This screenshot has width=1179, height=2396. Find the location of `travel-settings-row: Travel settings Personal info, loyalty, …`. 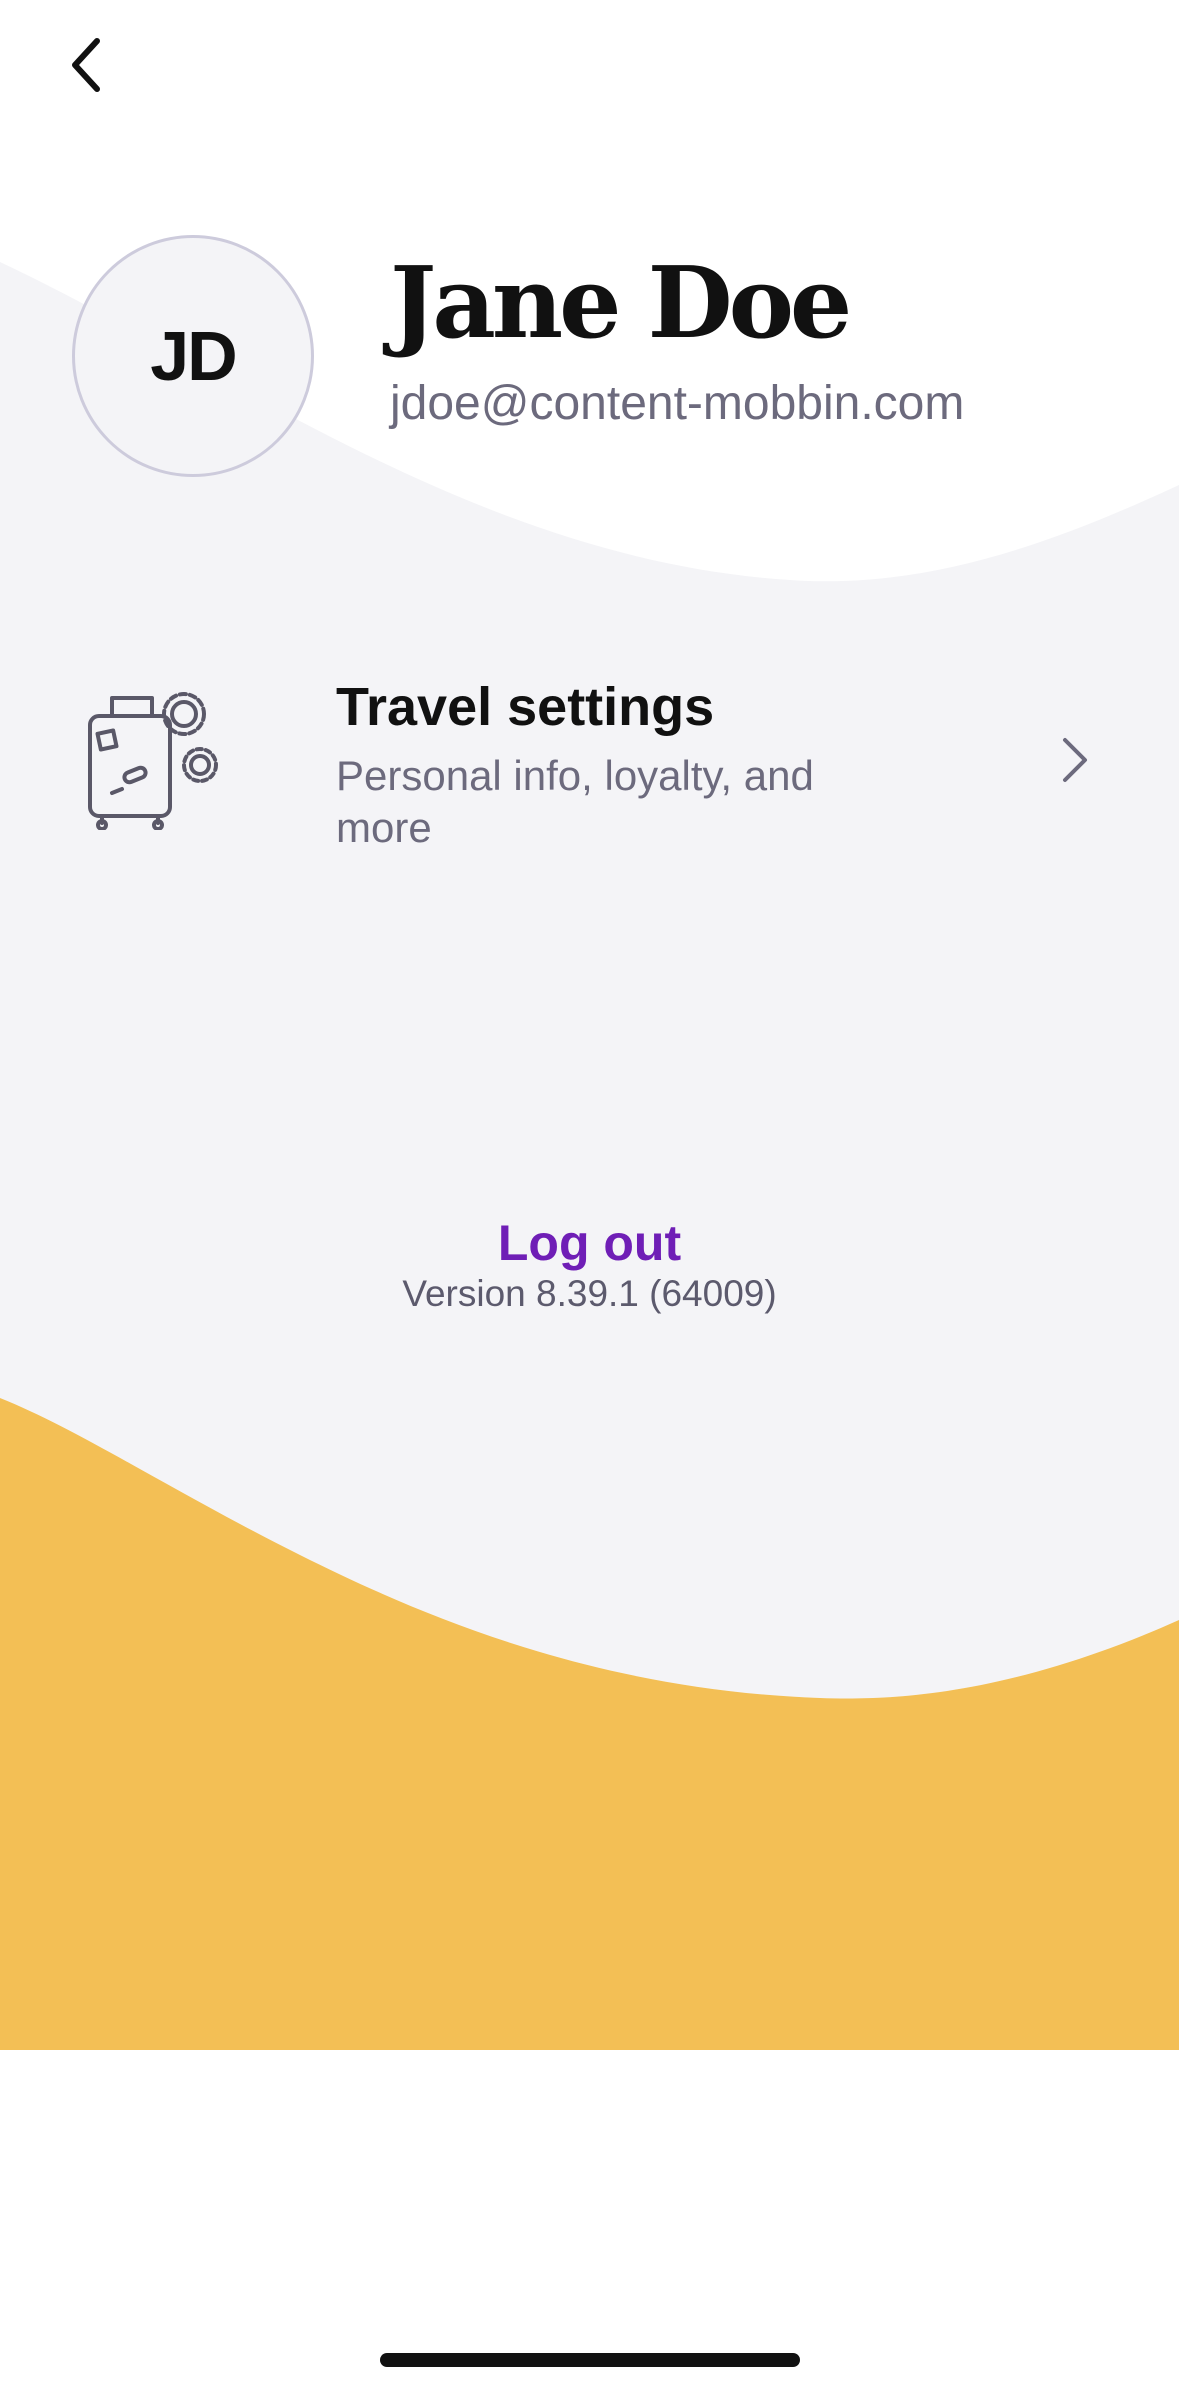

travel-settings-row: Travel settings Personal info, loyalty, … is located at coordinates (589, 760).